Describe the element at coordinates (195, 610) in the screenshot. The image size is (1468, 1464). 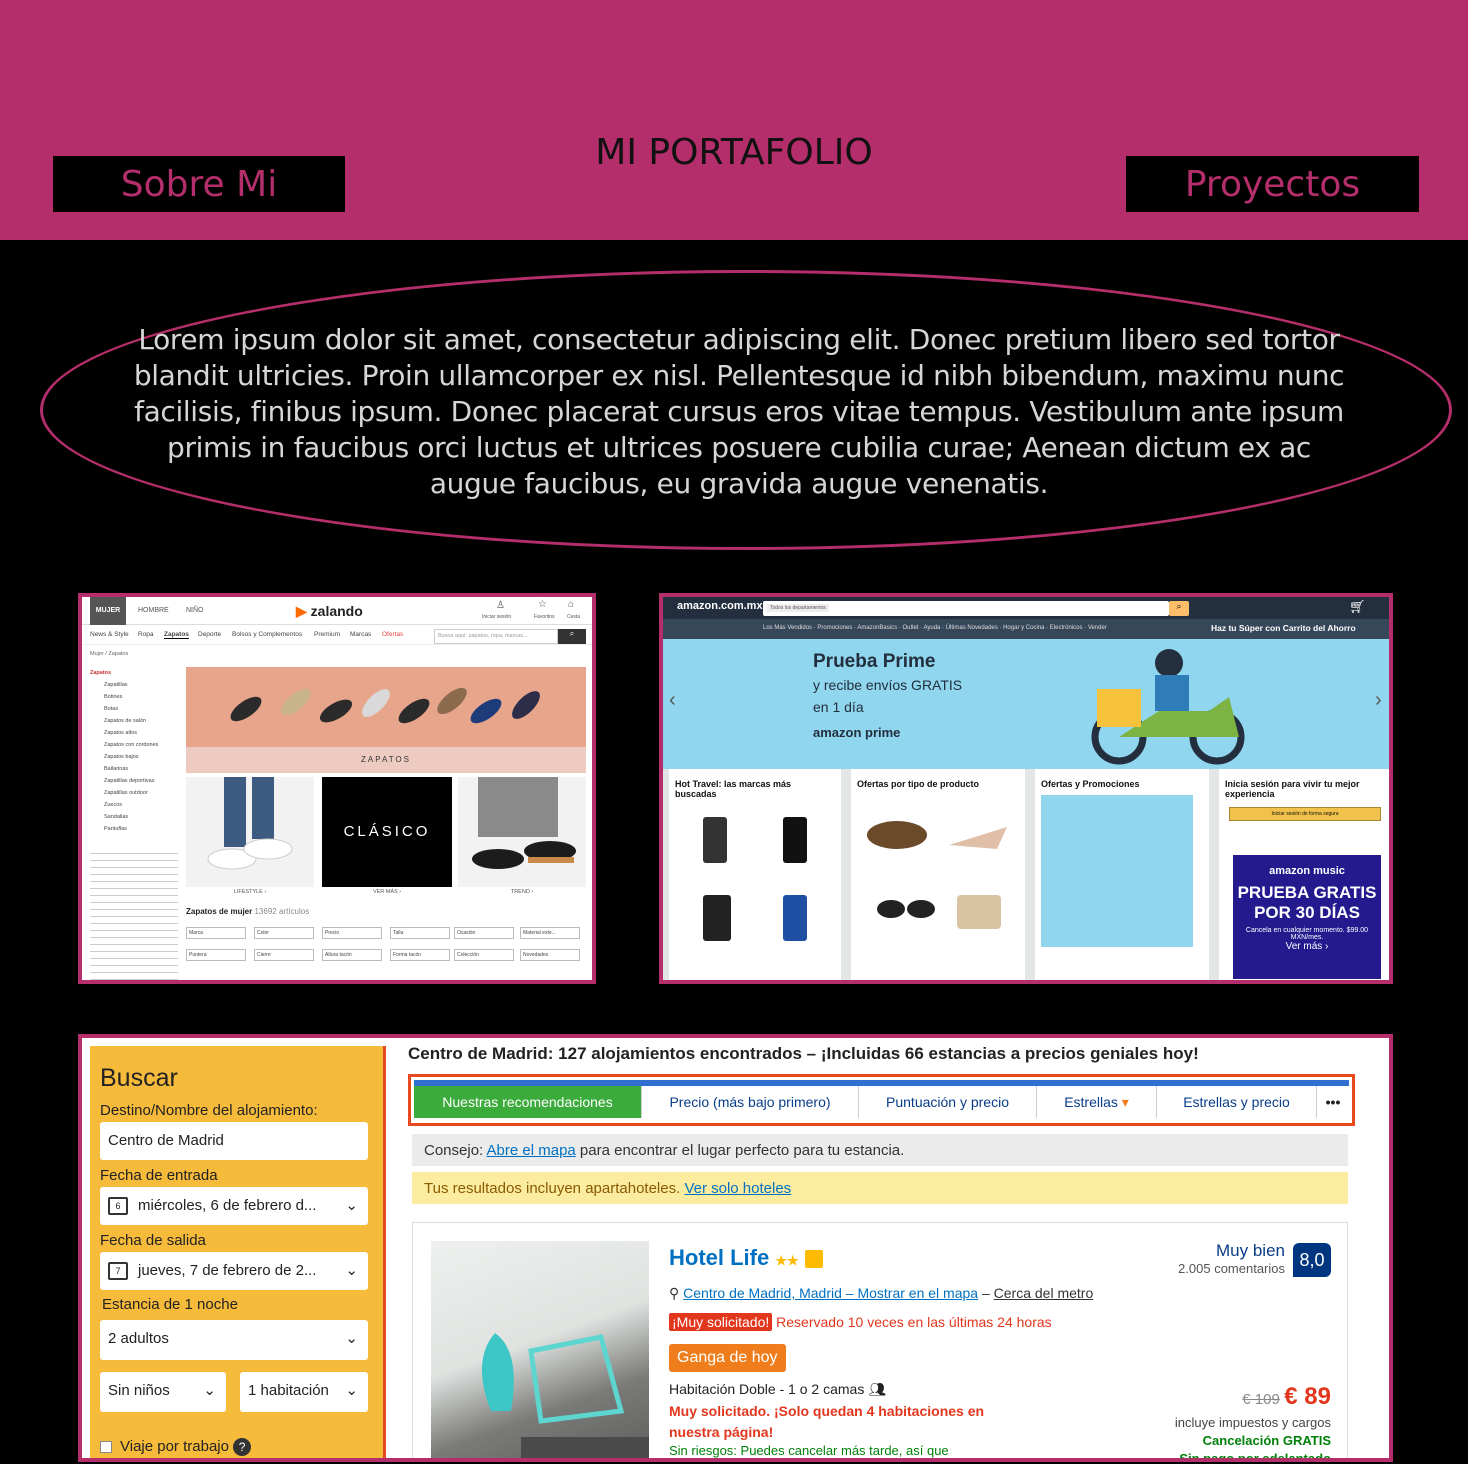
I see `zal-tab-nino: NIÑO` at that location.